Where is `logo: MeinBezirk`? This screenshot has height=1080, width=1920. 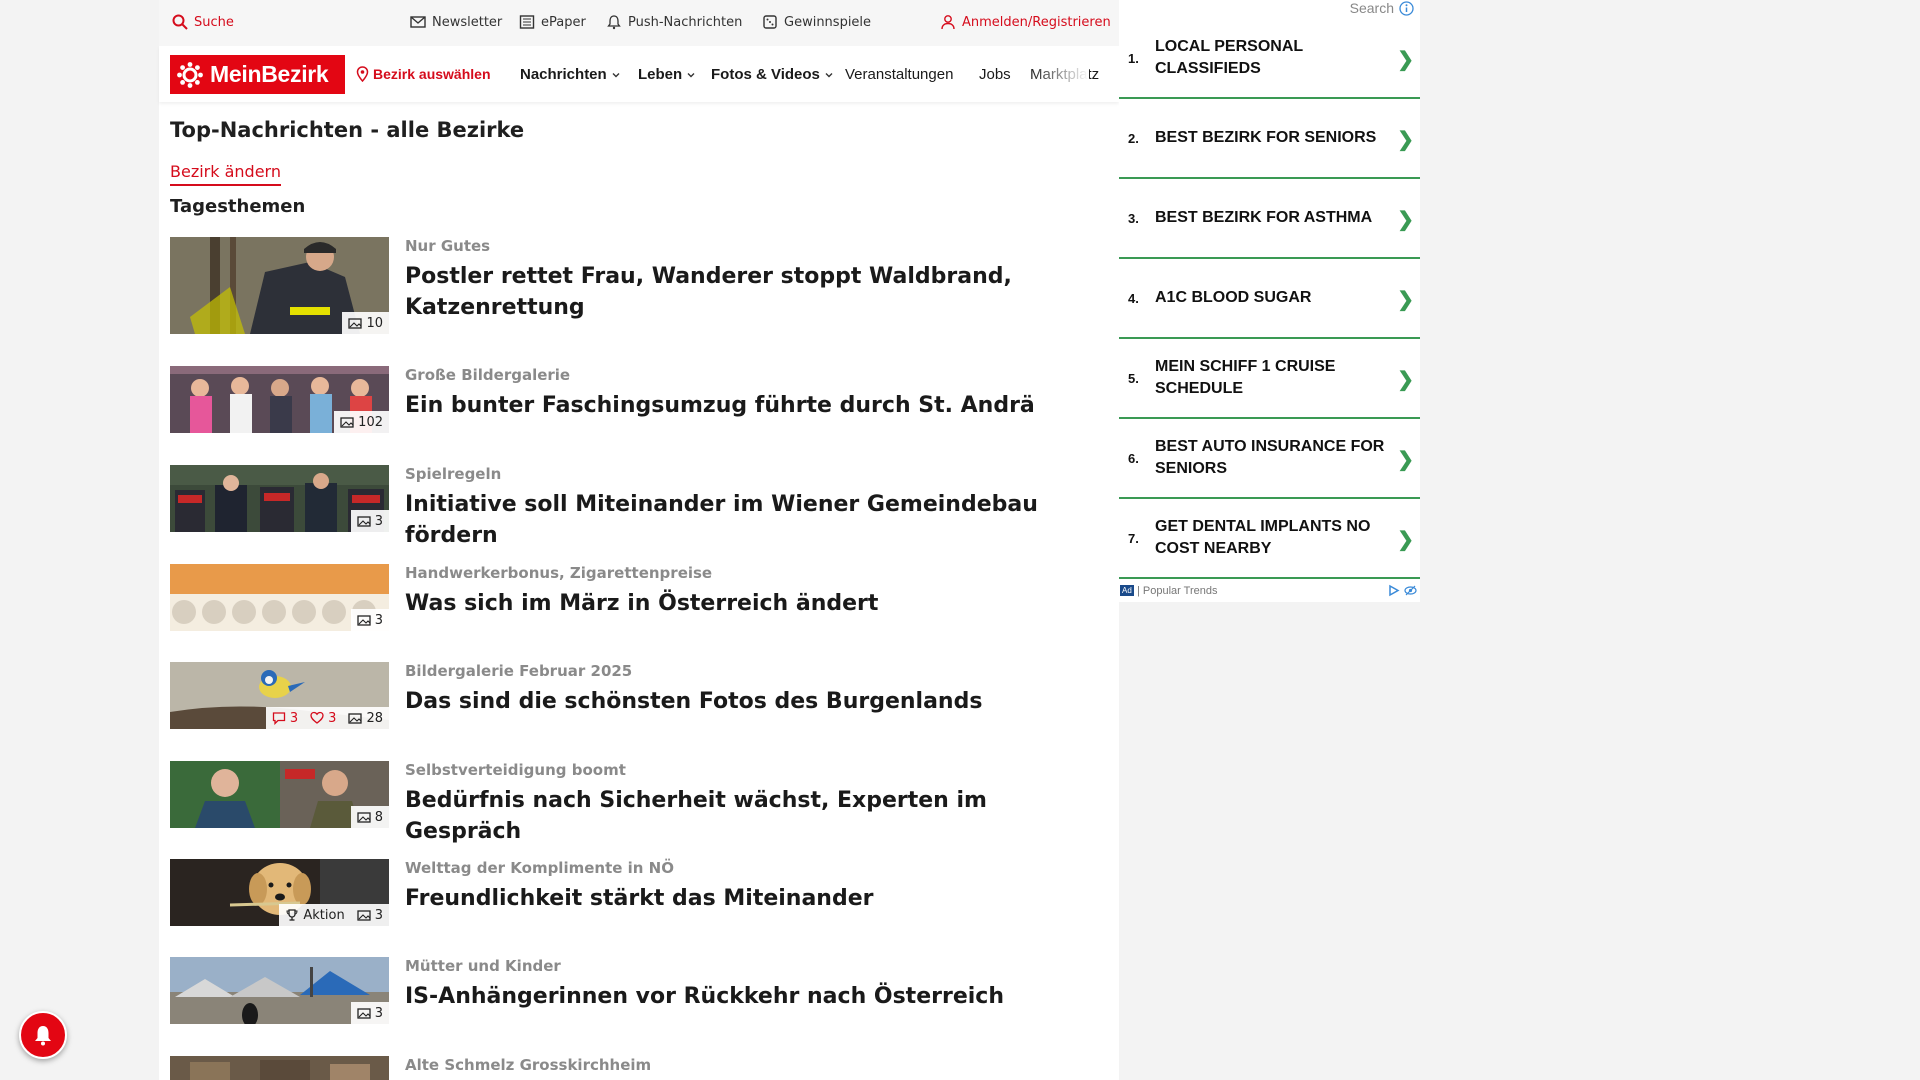
logo: MeinBezirk is located at coordinates (257, 74).